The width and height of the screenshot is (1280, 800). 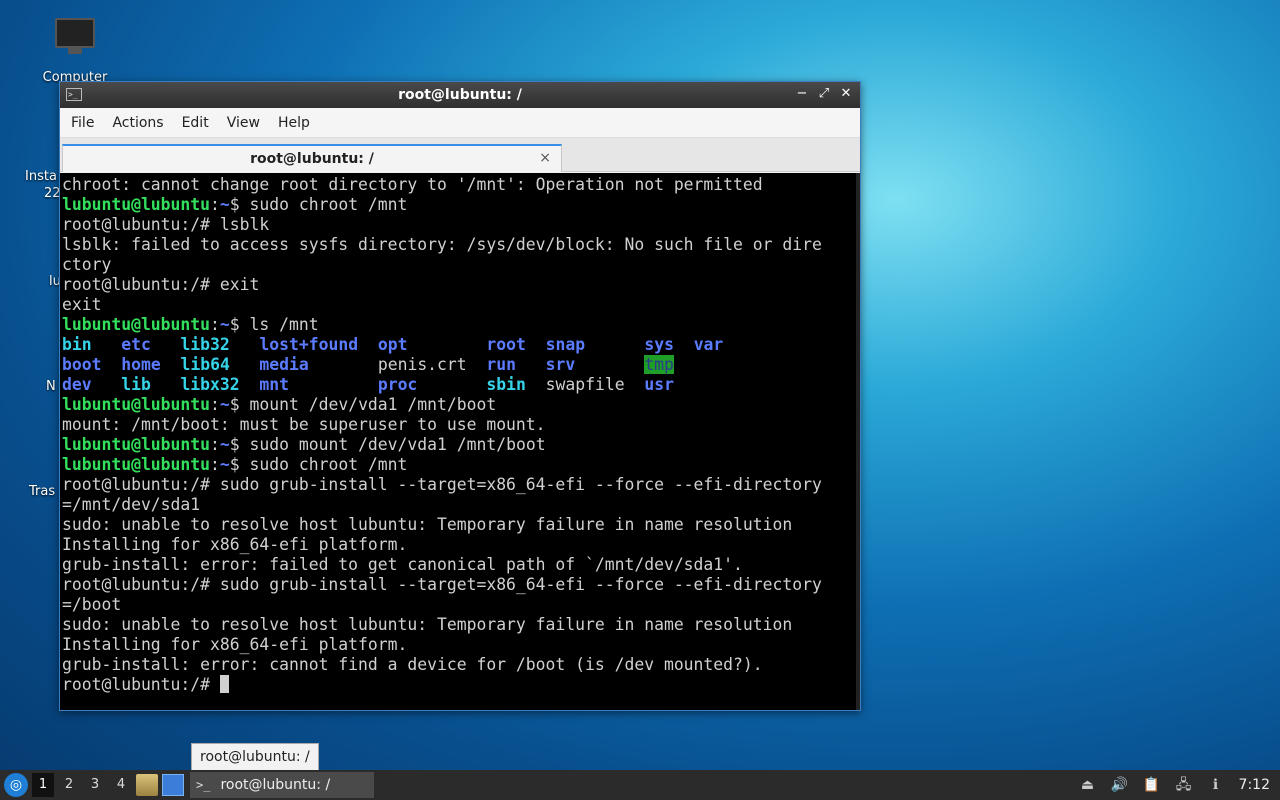 What do you see at coordinates (69, 785) in the screenshot?
I see `workspace-2: 2` at bounding box center [69, 785].